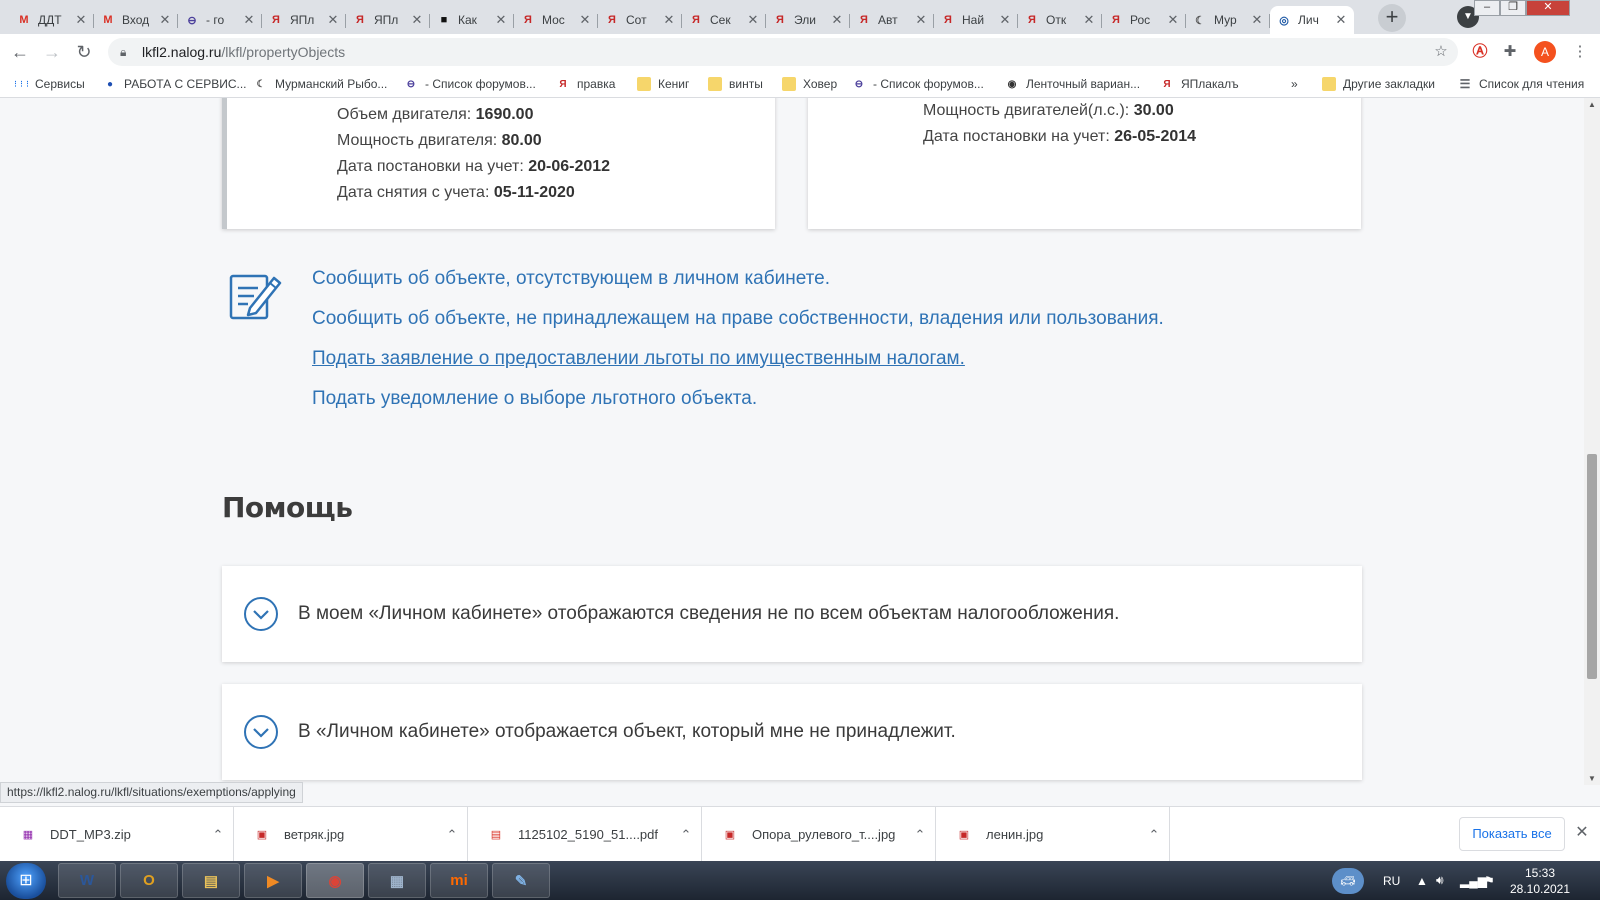 The width and height of the screenshot is (1600, 900). I want to click on tray-expand-icon: ▲, so click(1422, 880).